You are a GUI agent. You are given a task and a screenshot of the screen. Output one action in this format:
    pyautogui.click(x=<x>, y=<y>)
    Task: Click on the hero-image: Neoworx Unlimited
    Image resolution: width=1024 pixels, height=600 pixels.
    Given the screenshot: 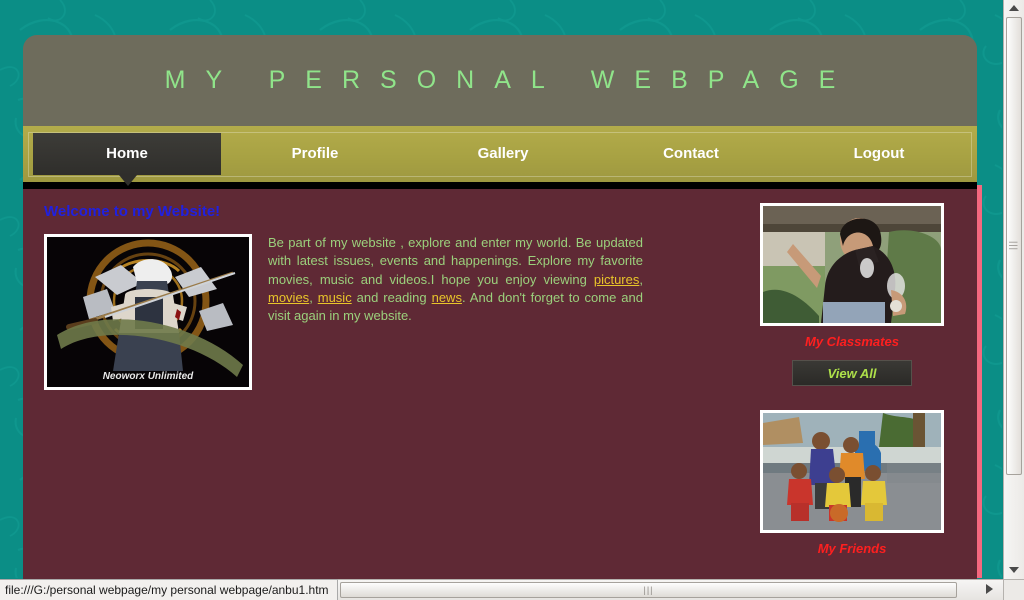 What is the action you would take?
    pyautogui.click(x=148, y=312)
    